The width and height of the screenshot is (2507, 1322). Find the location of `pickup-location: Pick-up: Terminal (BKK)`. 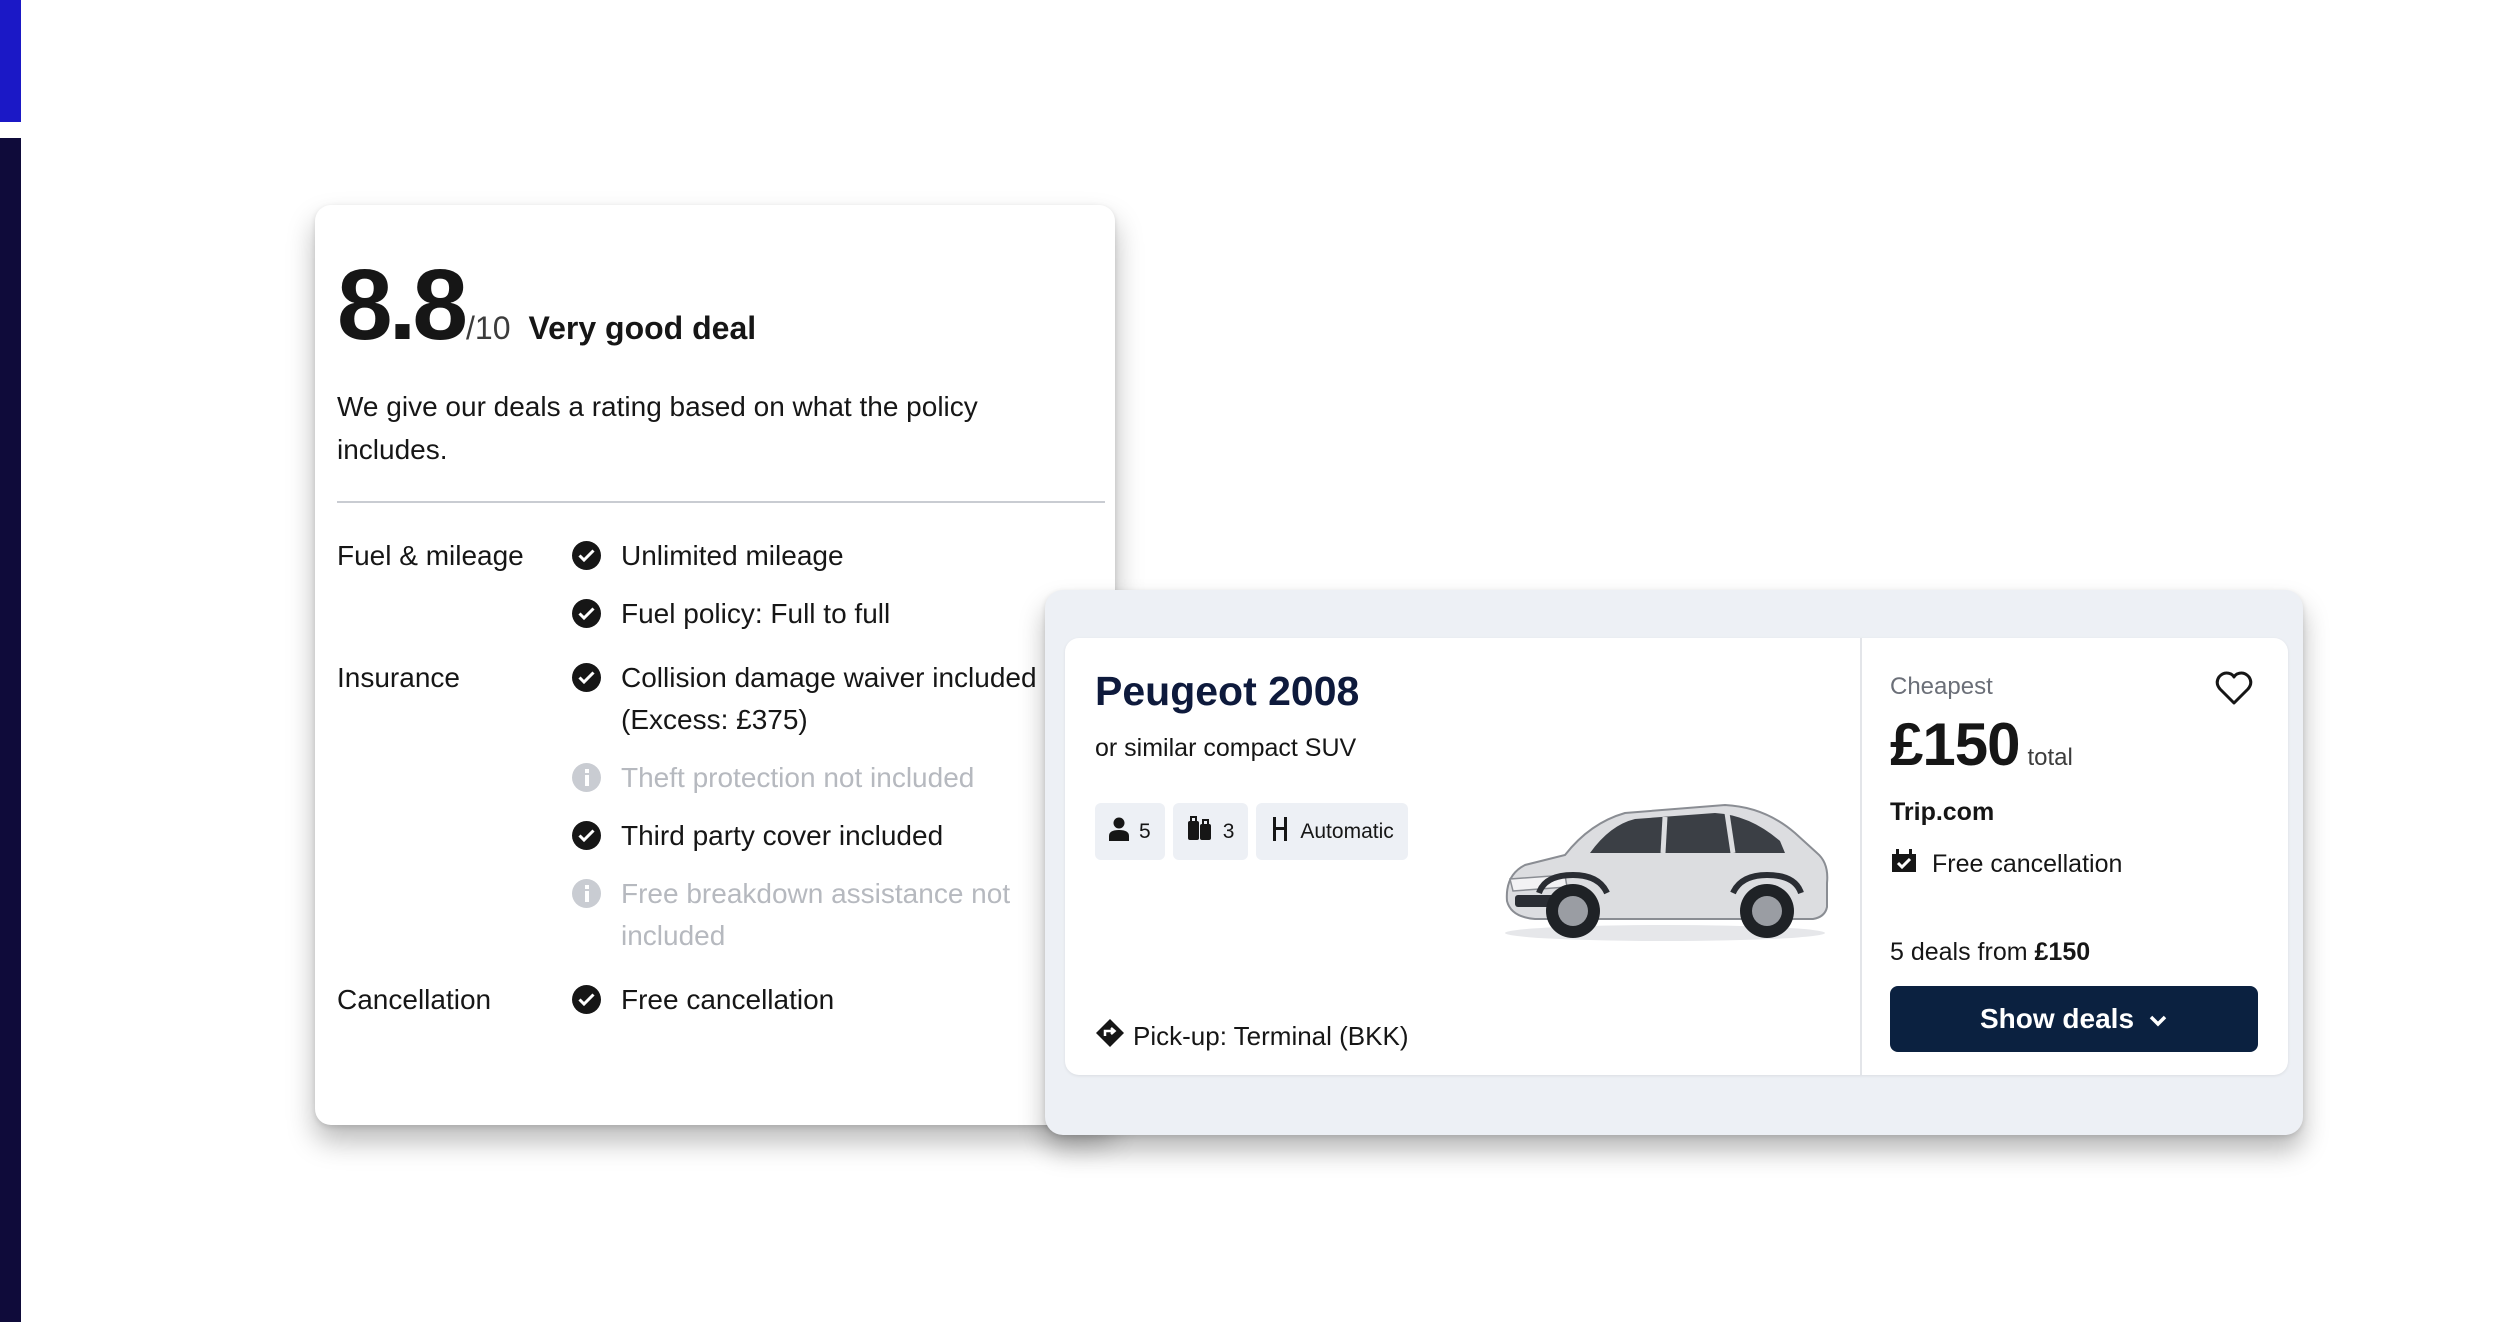

pickup-location: Pick-up: Terminal (BKK) is located at coordinates (1252, 1036).